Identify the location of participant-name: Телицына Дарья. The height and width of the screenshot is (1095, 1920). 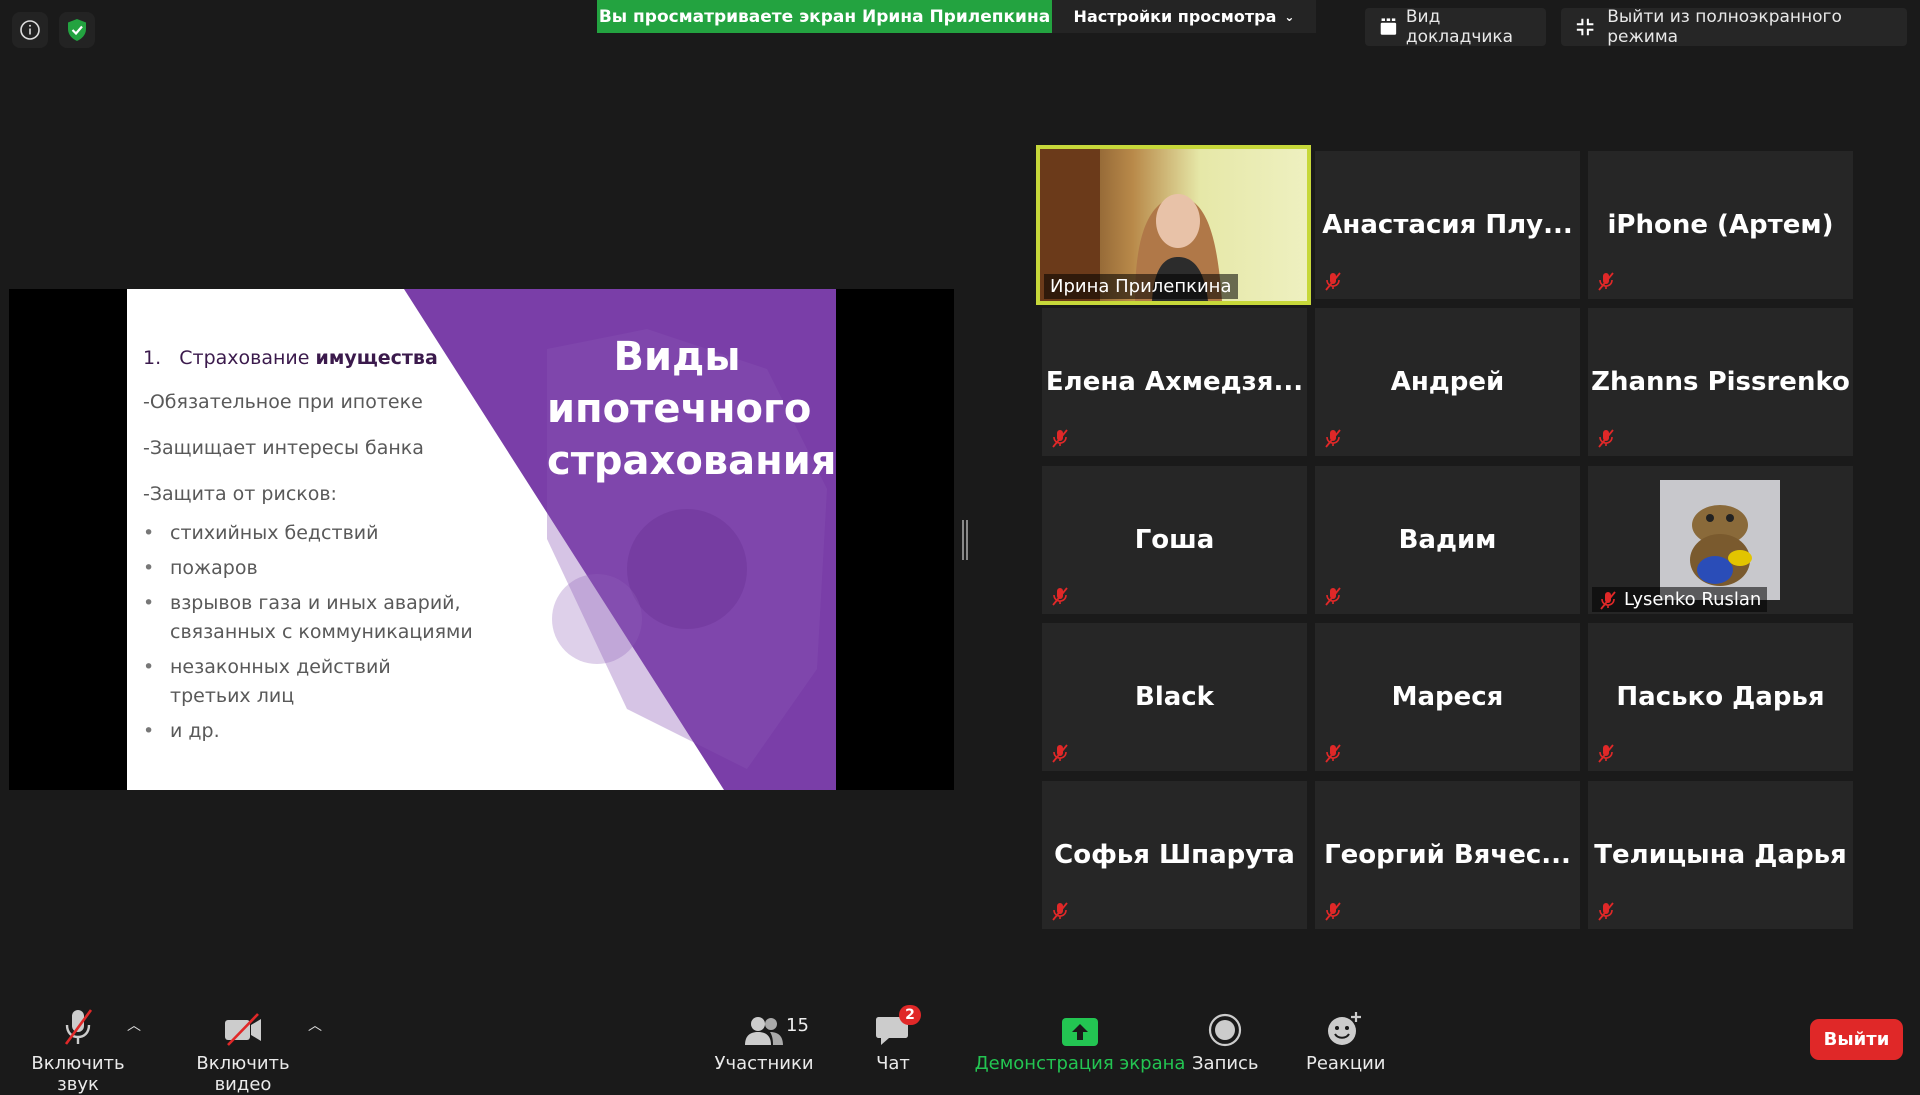
(1720, 855).